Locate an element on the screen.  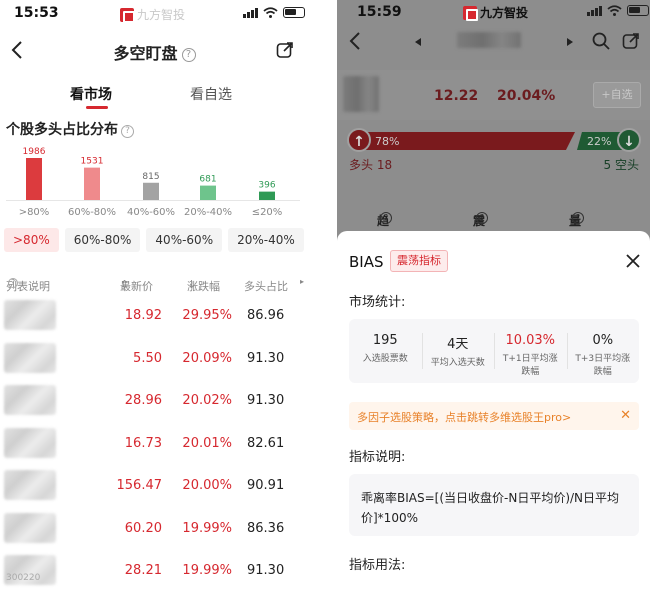
stat-t1-change: 10.03% T+1日平均涨跌幅 is located at coordinates (530, 351).